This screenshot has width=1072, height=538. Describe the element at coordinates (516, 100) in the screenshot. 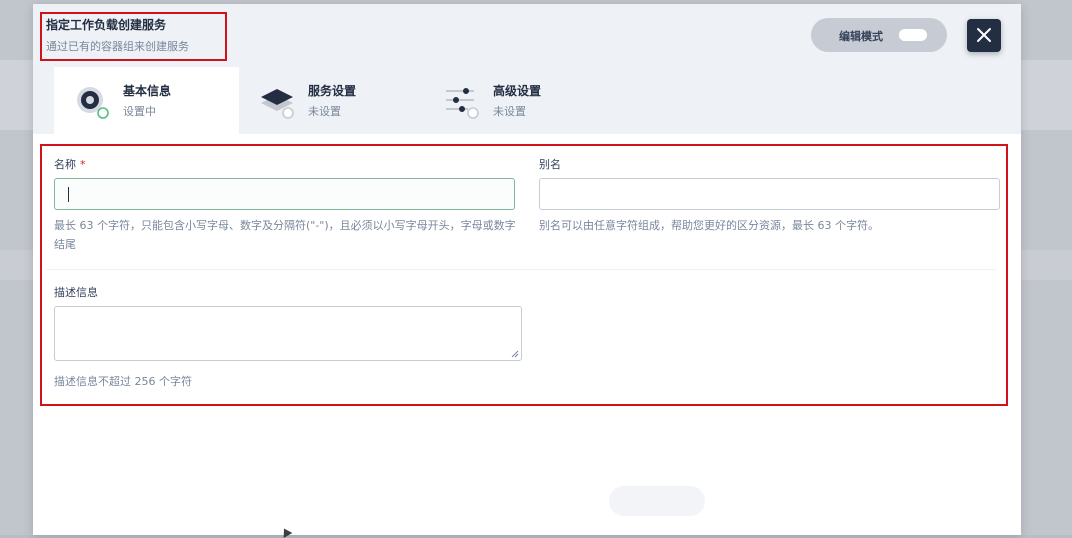

I see `step-advanced-settings: 高级设置 未设置` at that location.